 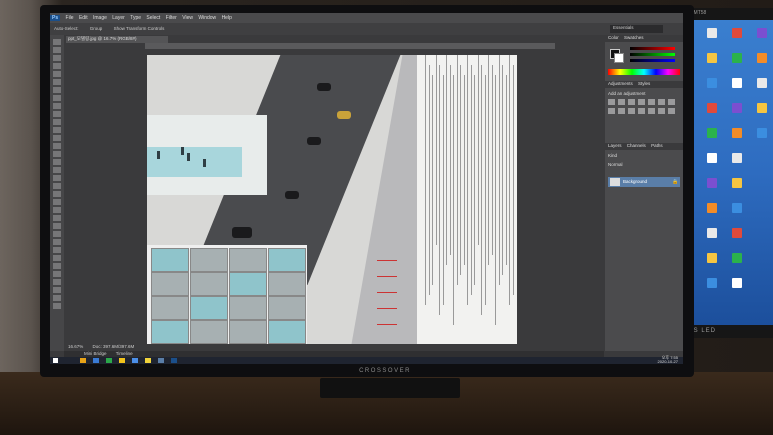 I want to click on auto-select-checkbox: Auto-Select:, so click(x=66, y=28).